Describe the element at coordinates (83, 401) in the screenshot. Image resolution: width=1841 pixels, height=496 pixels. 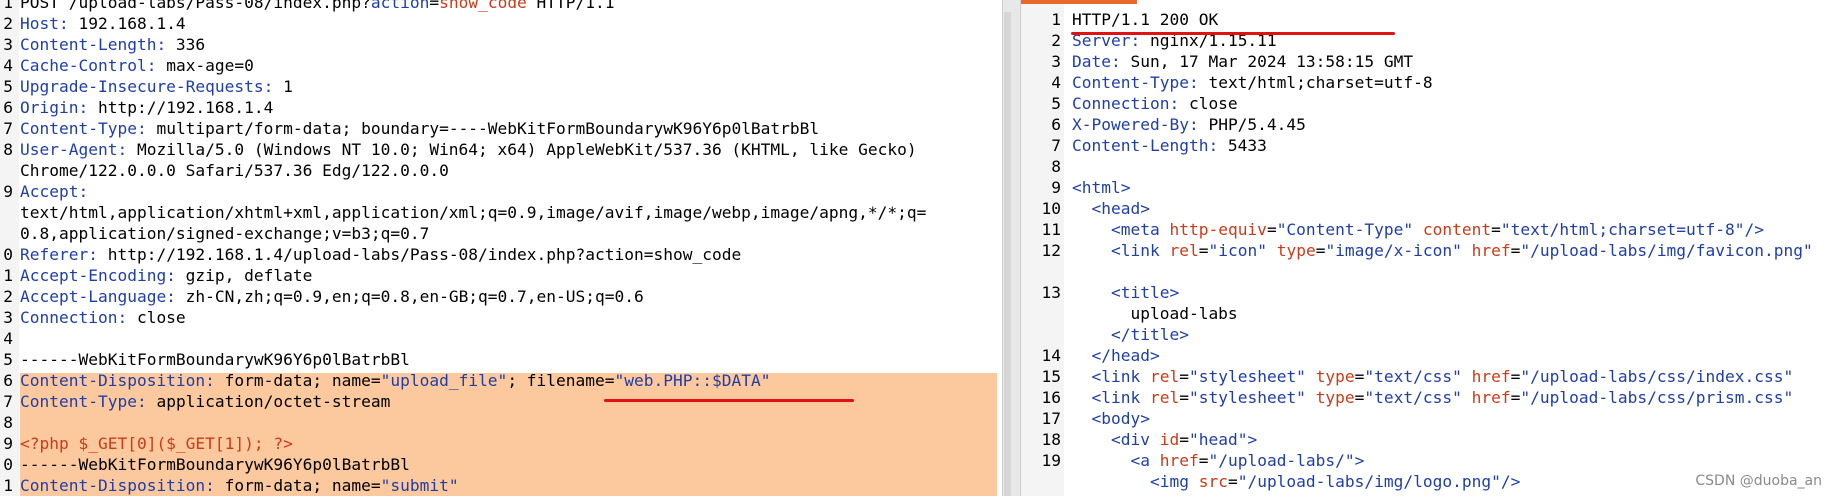
I see `token: Content-Type:` at that location.